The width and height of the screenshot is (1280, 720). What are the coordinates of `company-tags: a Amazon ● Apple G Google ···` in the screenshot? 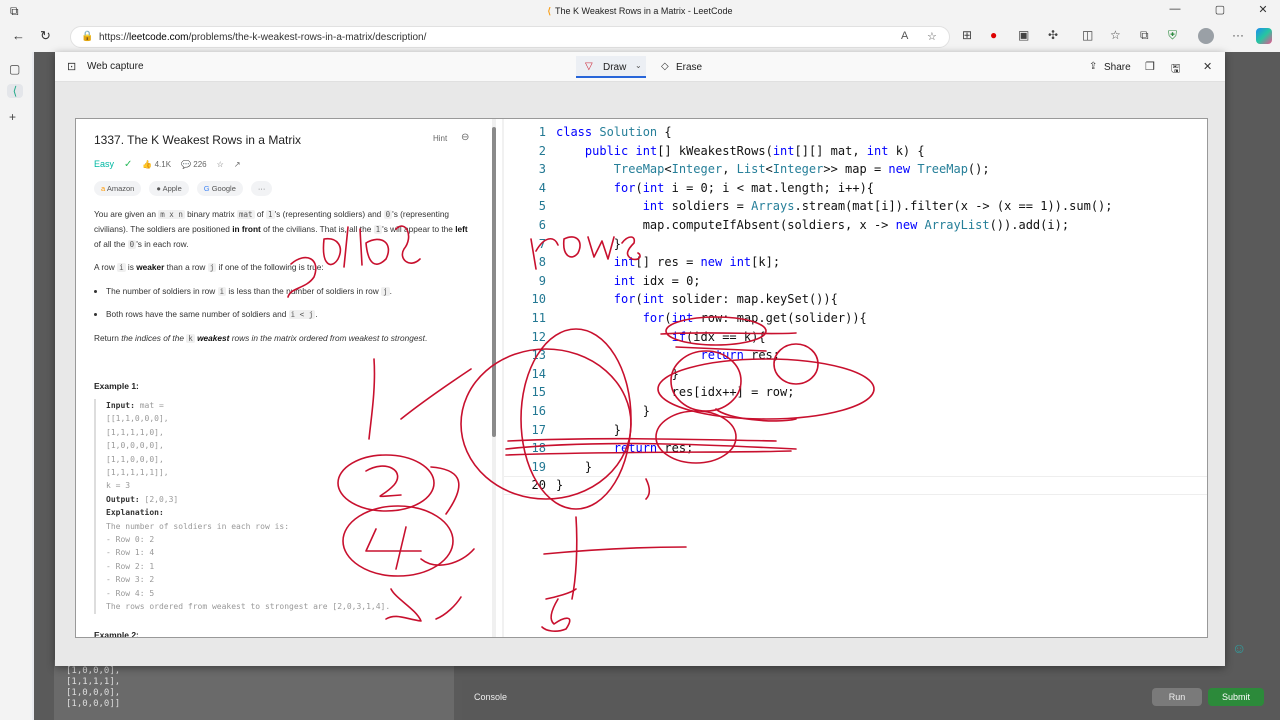 It's located at (183, 188).